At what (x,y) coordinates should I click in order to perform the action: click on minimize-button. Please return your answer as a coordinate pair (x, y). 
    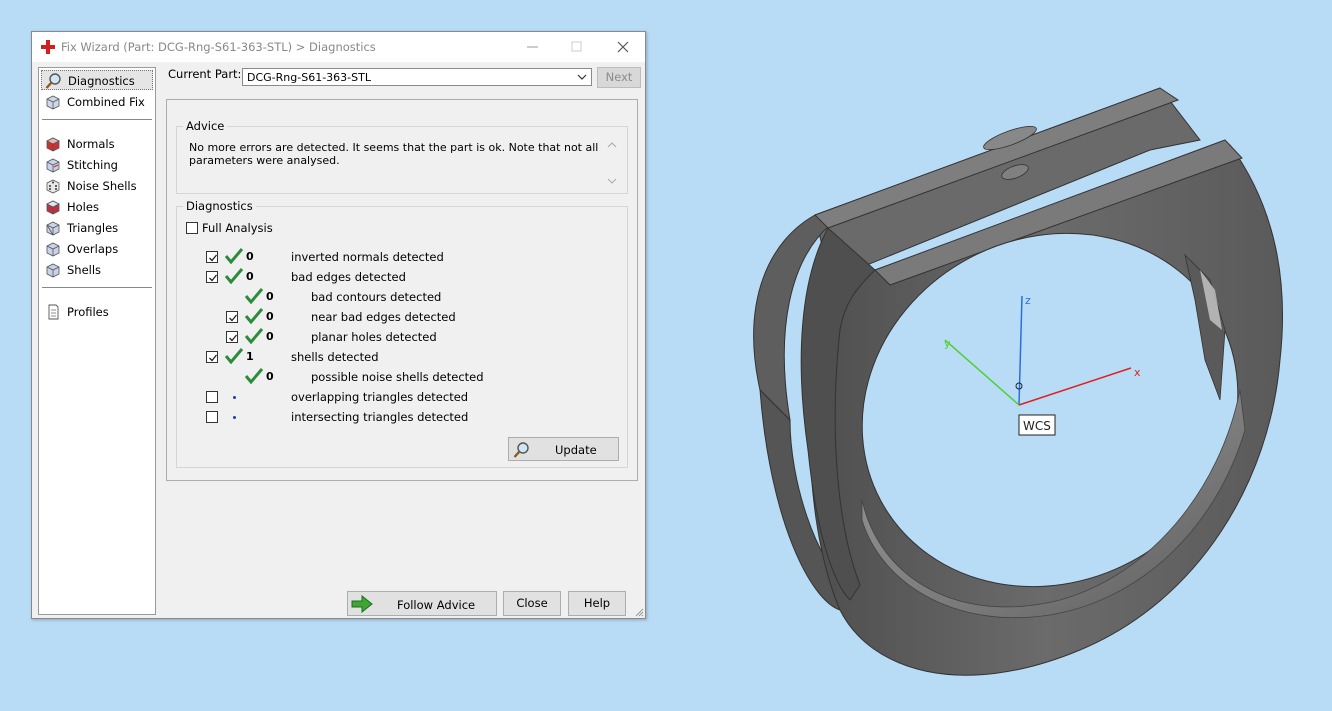
    Looking at the image, I should click on (533, 47).